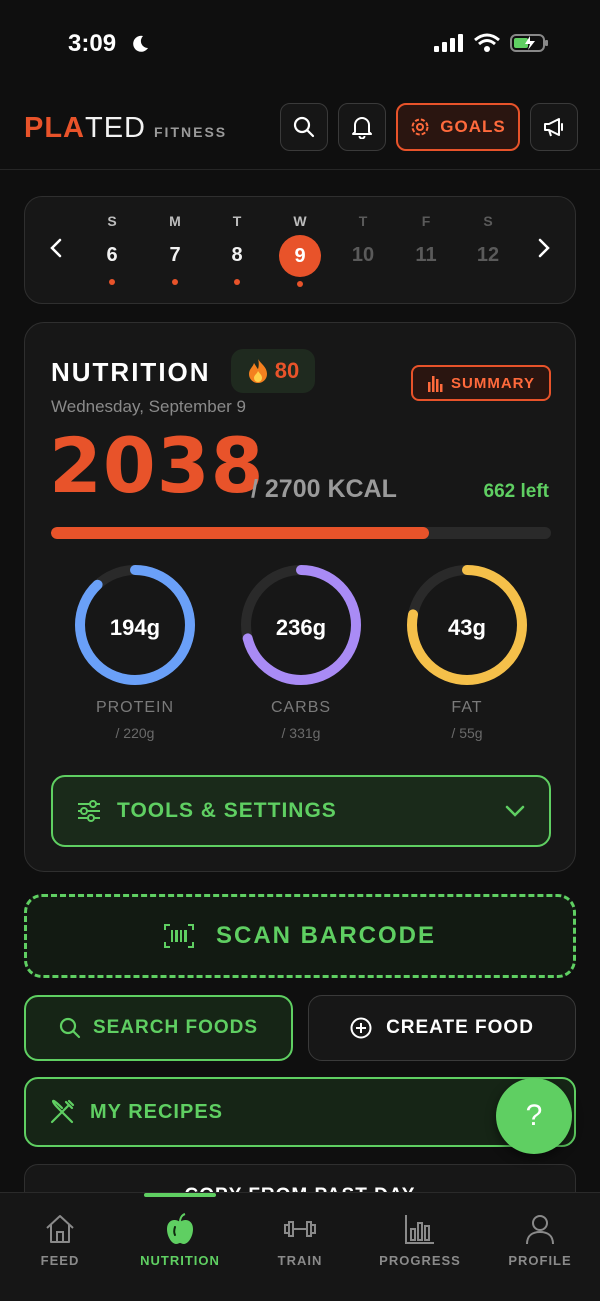  What do you see at coordinates (175, 1027) in the screenshot?
I see `search-foods-label: SEARCH FOODS` at bounding box center [175, 1027].